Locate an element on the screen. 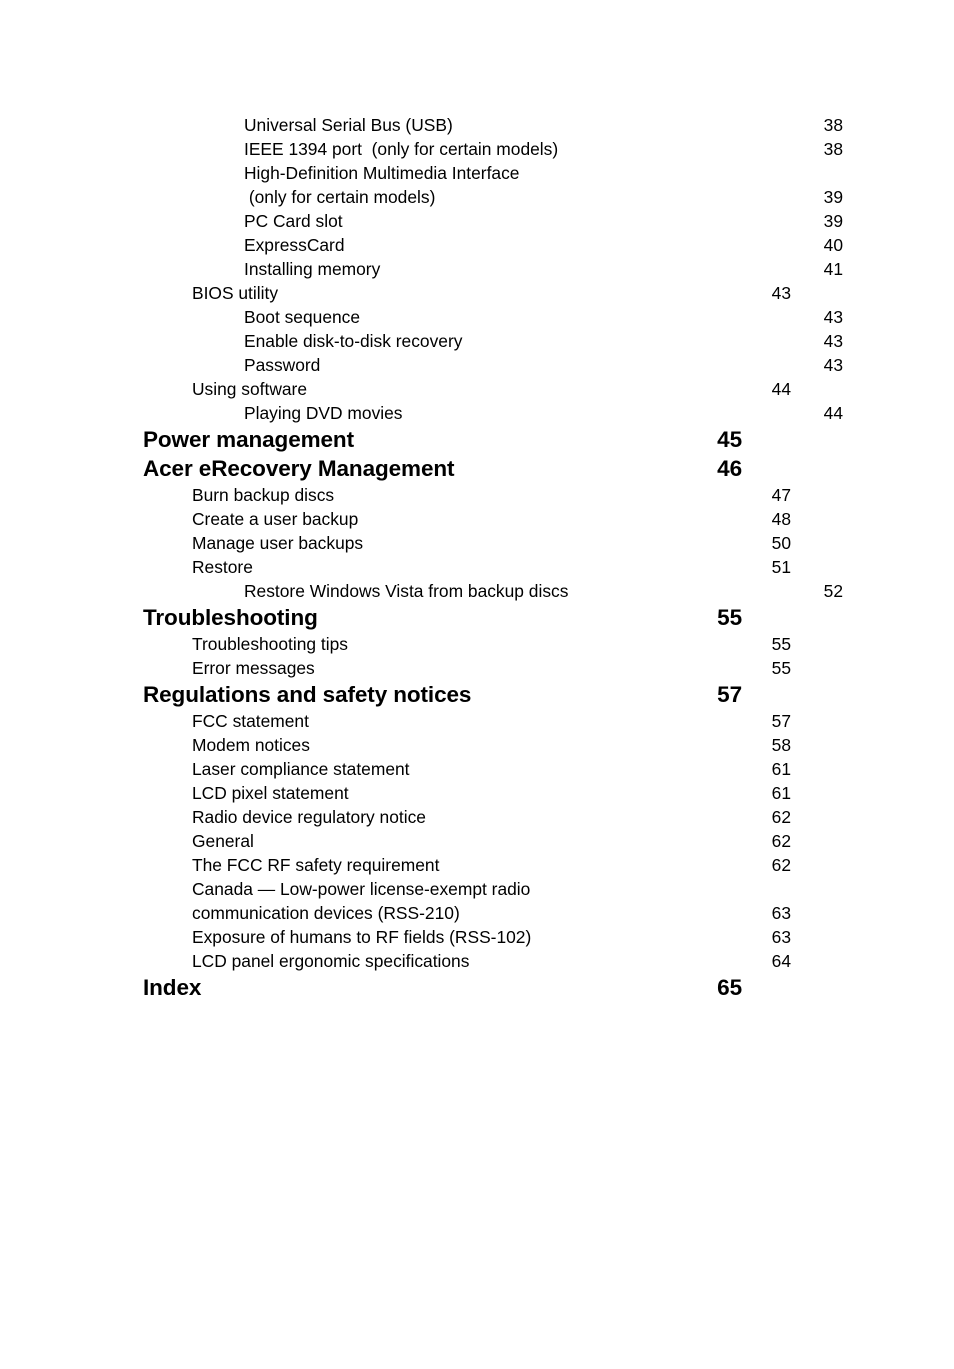 The width and height of the screenshot is (954, 1369). toc-heading-row: Power management 45 is located at coordinates (442, 439).